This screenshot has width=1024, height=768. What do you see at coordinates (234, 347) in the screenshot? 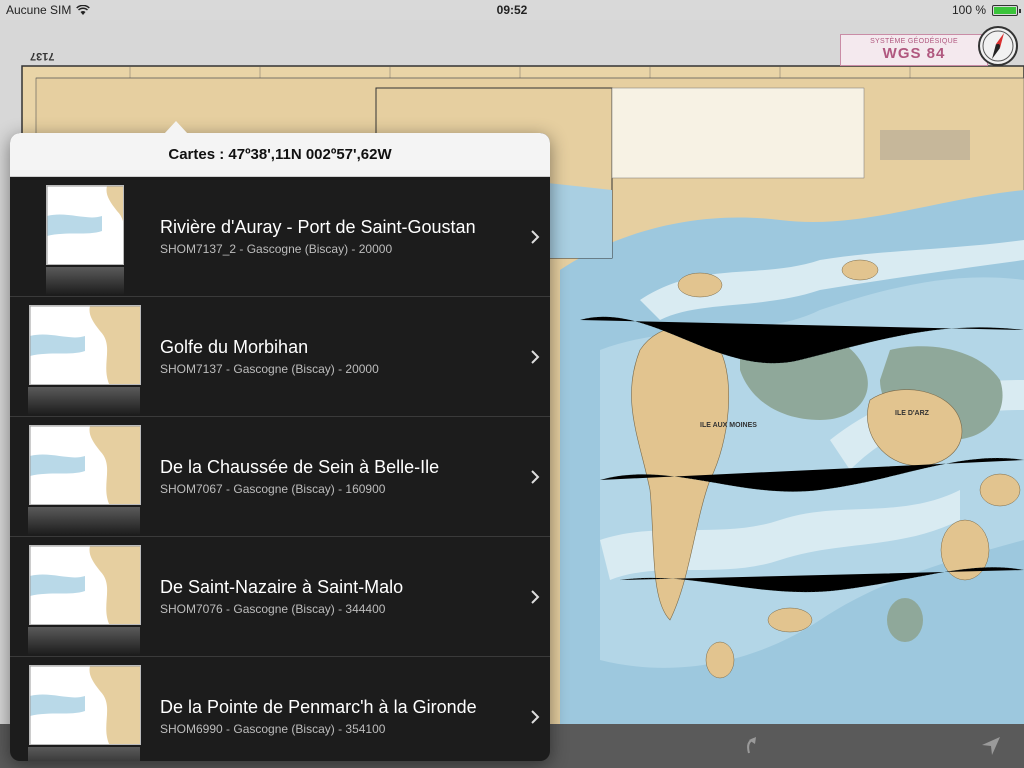
I see `chart-title: Golfe du Morbihan` at bounding box center [234, 347].